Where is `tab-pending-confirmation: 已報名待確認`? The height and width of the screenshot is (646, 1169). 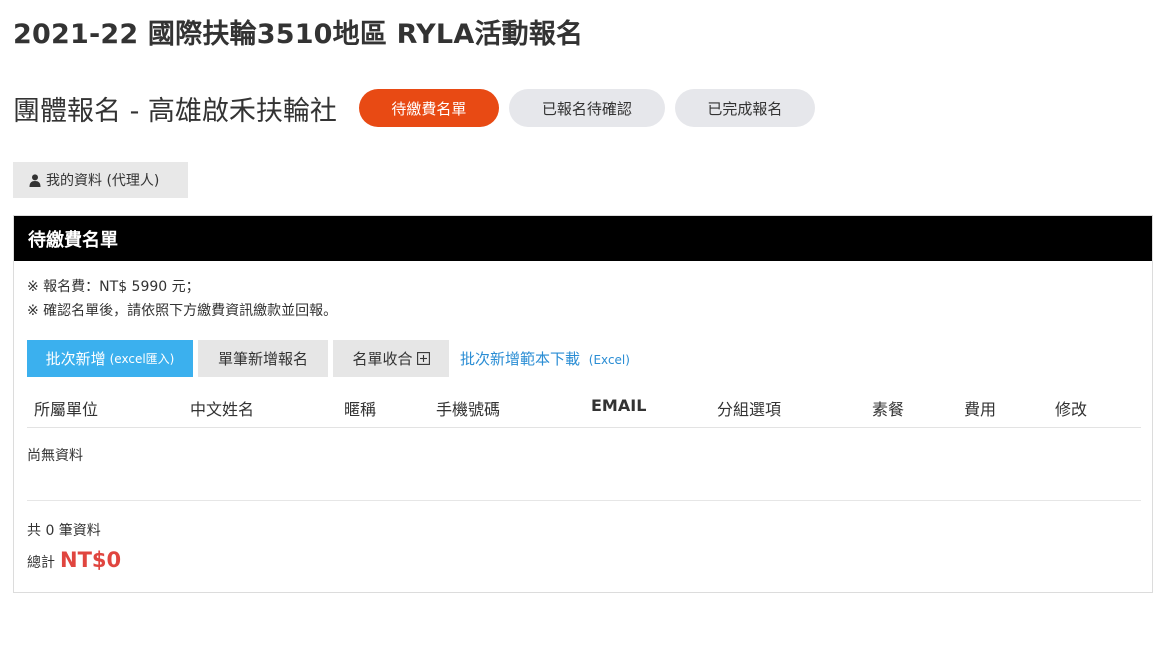 tab-pending-confirmation: 已報名待確認 is located at coordinates (586, 108).